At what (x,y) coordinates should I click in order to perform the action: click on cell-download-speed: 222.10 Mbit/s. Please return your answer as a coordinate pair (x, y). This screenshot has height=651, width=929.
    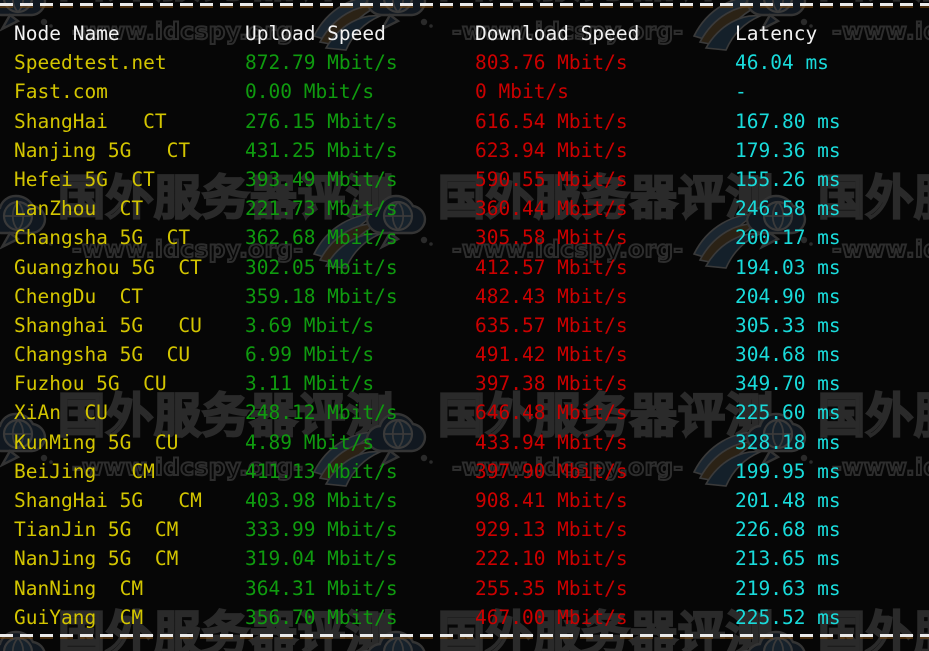
    Looking at the image, I should click on (551, 559).